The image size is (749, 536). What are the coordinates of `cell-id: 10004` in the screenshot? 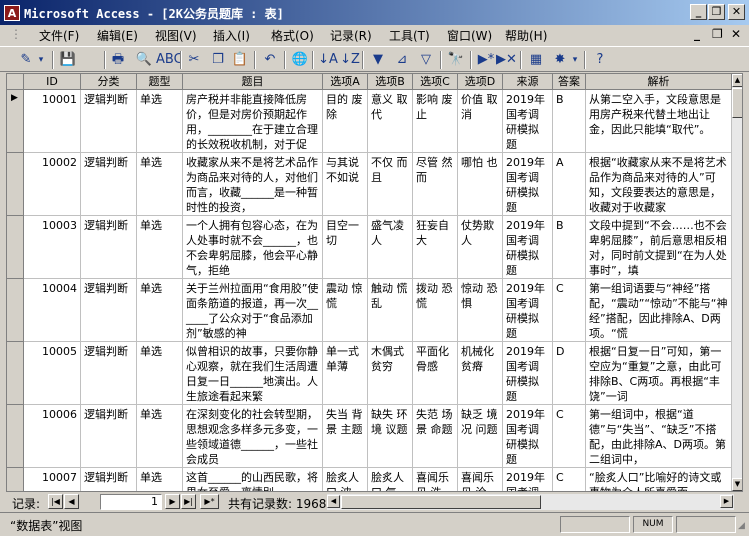 It's located at (52, 310).